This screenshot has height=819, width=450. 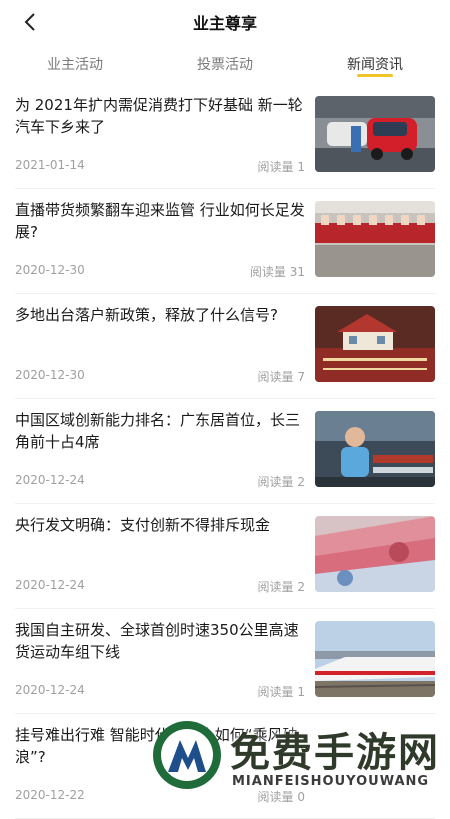 I want to click on news-title: 多地出台落户新政策，释放了什么信号?, so click(x=146, y=315).